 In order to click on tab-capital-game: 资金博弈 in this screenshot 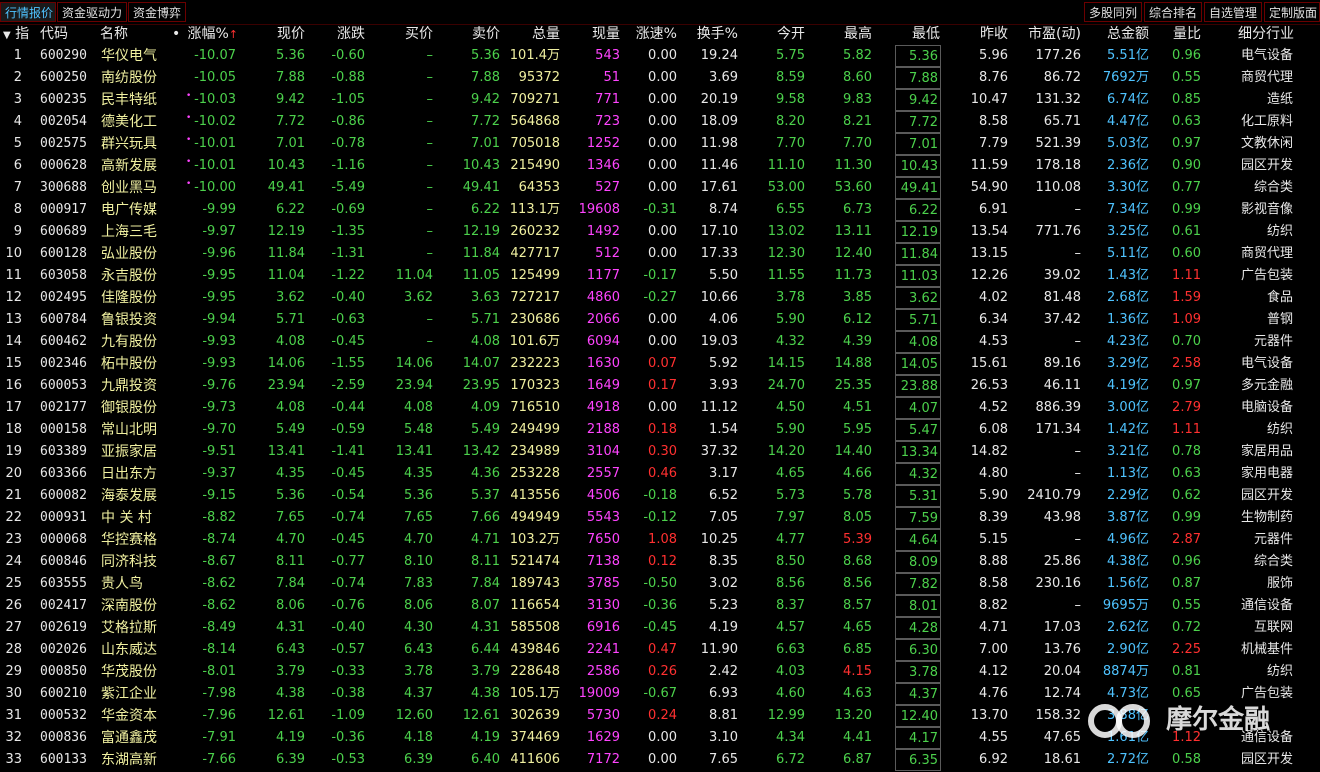, I will do `click(157, 12)`.